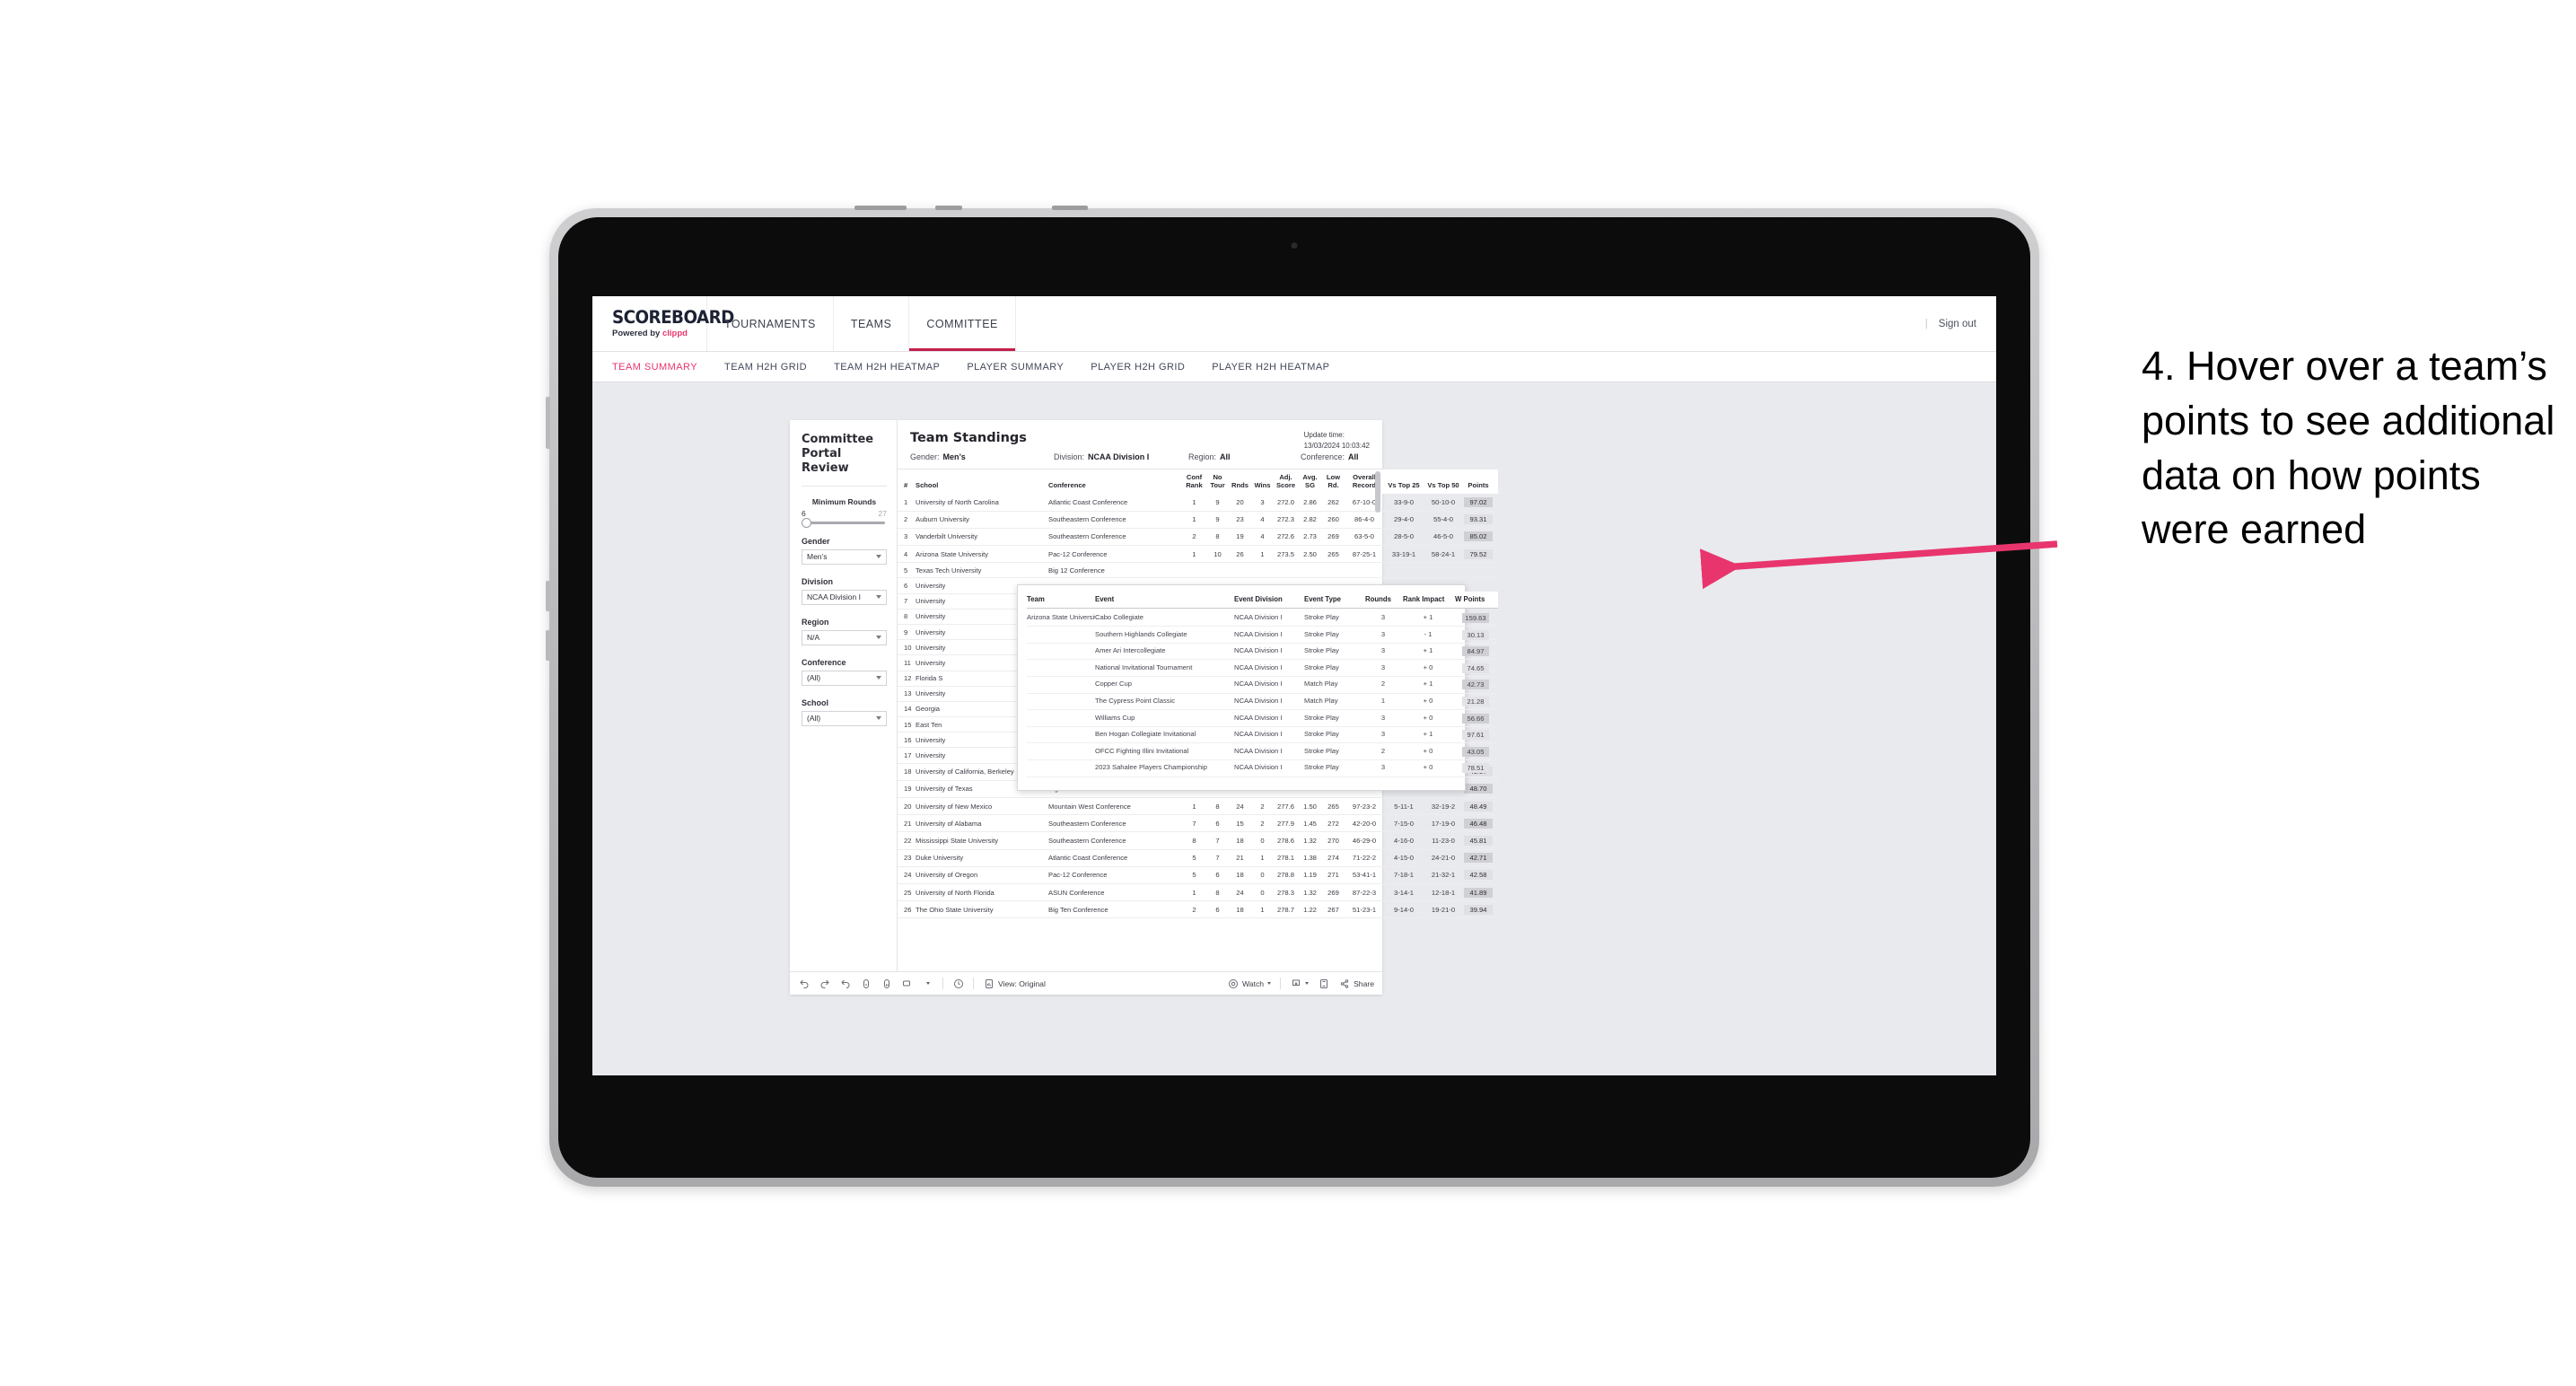 The image size is (2576, 1386). What do you see at coordinates (654, 367) in the screenshot?
I see `tab-team-summary: TEAM SUMMARY` at bounding box center [654, 367].